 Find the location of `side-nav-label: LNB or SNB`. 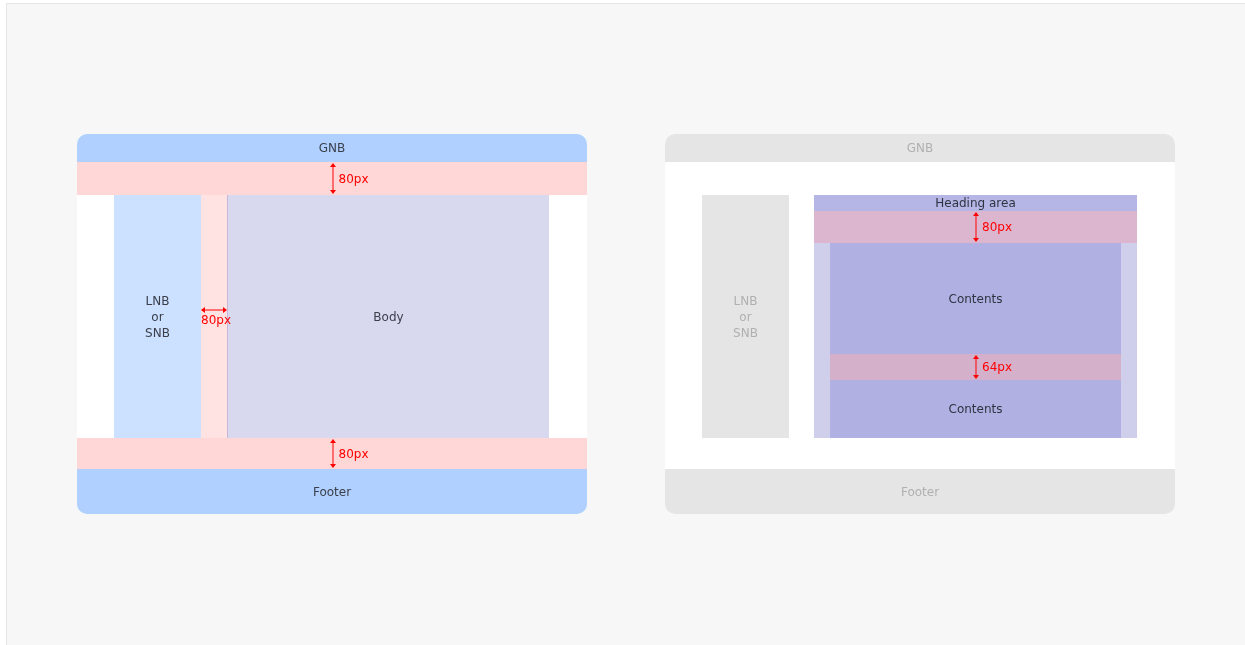

side-nav-label: LNB or SNB is located at coordinates (157, 316).